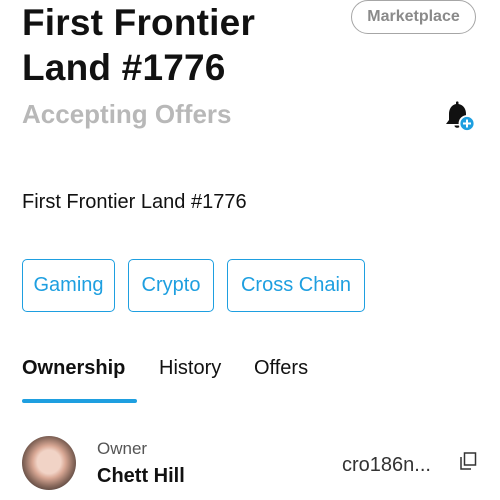  I want to click on owner-name: Chett Hill, so click(141, 476).